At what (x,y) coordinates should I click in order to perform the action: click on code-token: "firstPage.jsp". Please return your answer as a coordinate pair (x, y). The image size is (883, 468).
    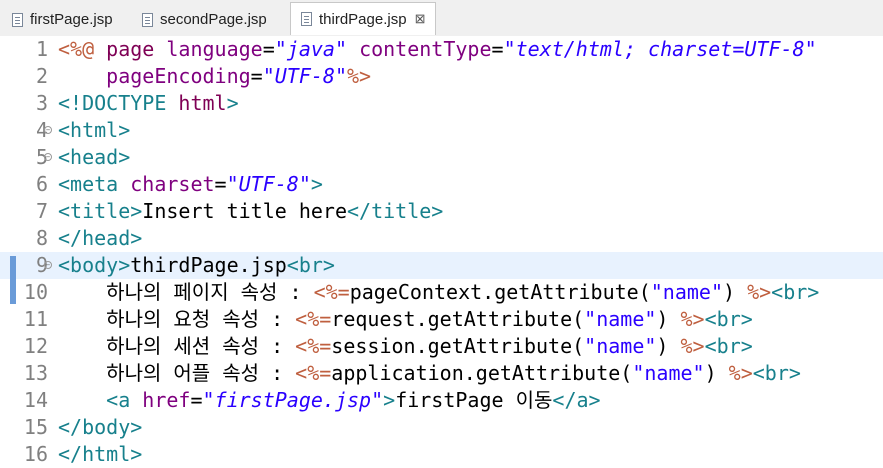
    Looking at the image, I should click on (293, 400).